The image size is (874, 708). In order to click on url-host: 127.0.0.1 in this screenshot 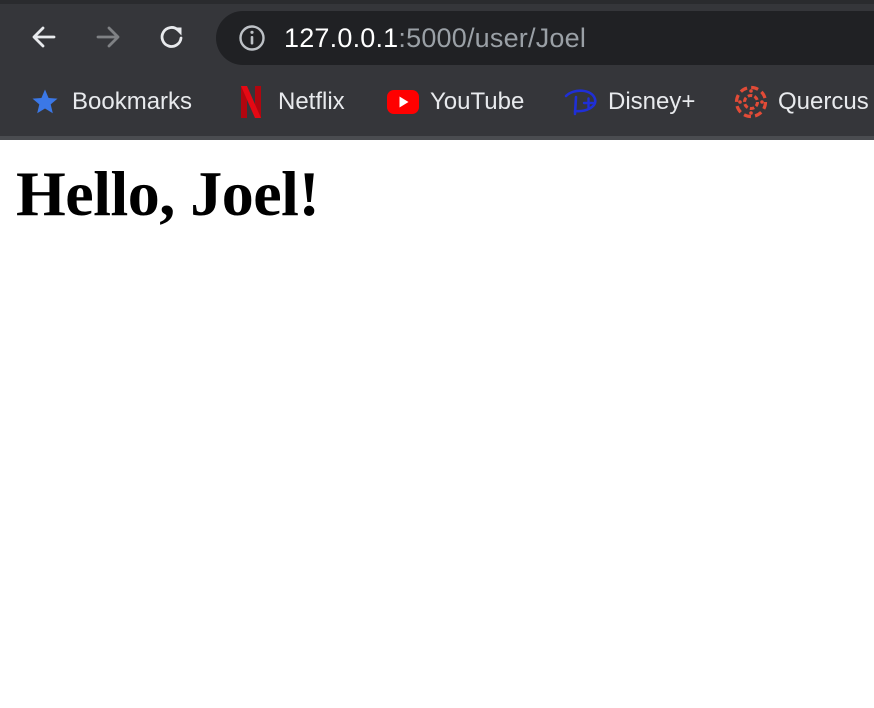, I will do `click(341, 38)`.